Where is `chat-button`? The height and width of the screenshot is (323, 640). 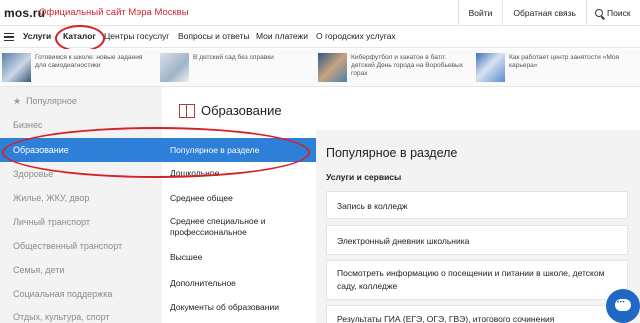 chat-button is located at coordinates (623, 306).